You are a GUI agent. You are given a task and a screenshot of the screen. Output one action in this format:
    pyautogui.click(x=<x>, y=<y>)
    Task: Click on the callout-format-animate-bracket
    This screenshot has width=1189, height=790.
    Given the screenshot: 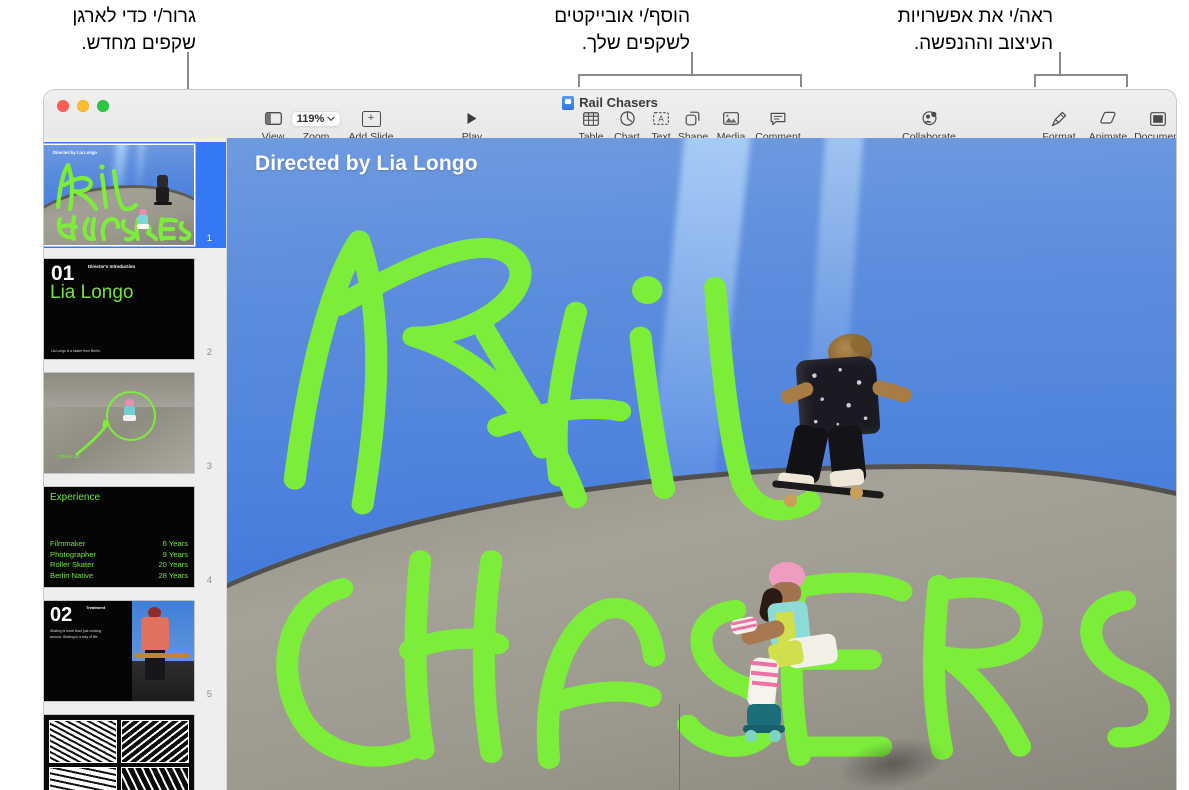 What is the action you would take?
    pyautogui.click(x=1081, y=80)
    